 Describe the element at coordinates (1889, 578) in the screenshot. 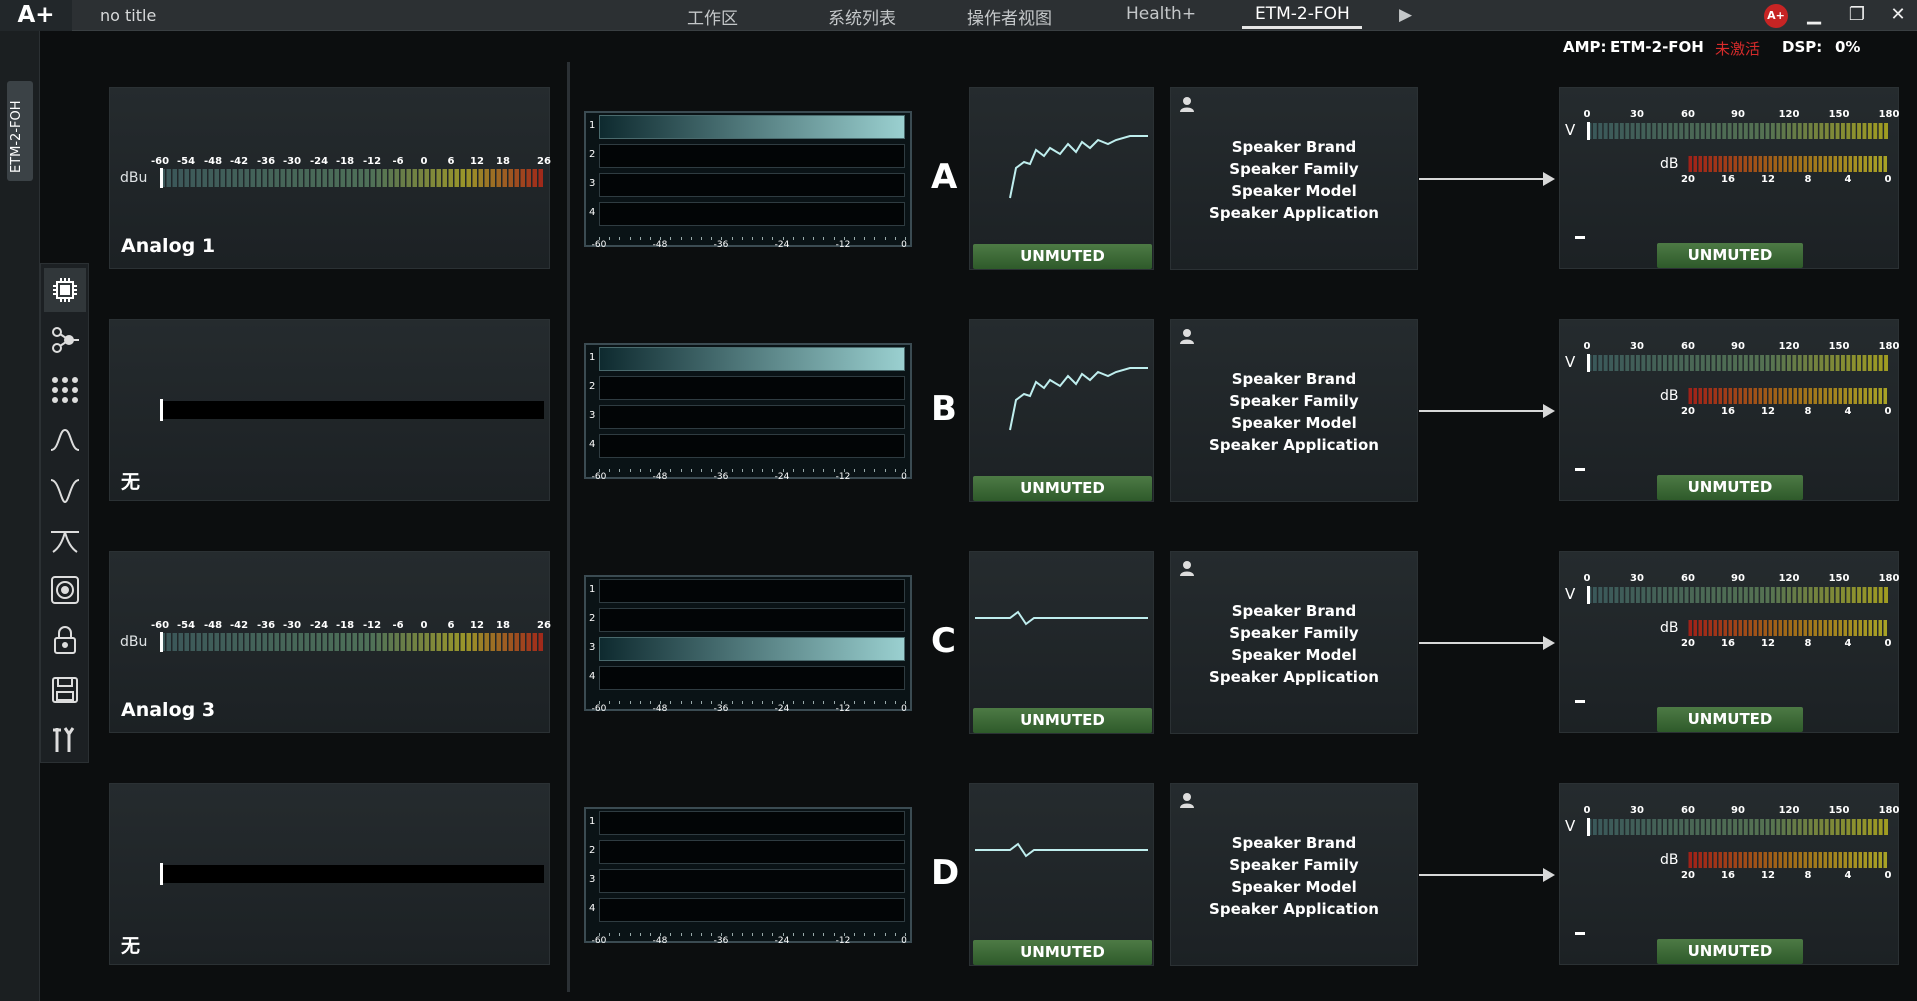

I see `voltage-tick: 180` at that location.